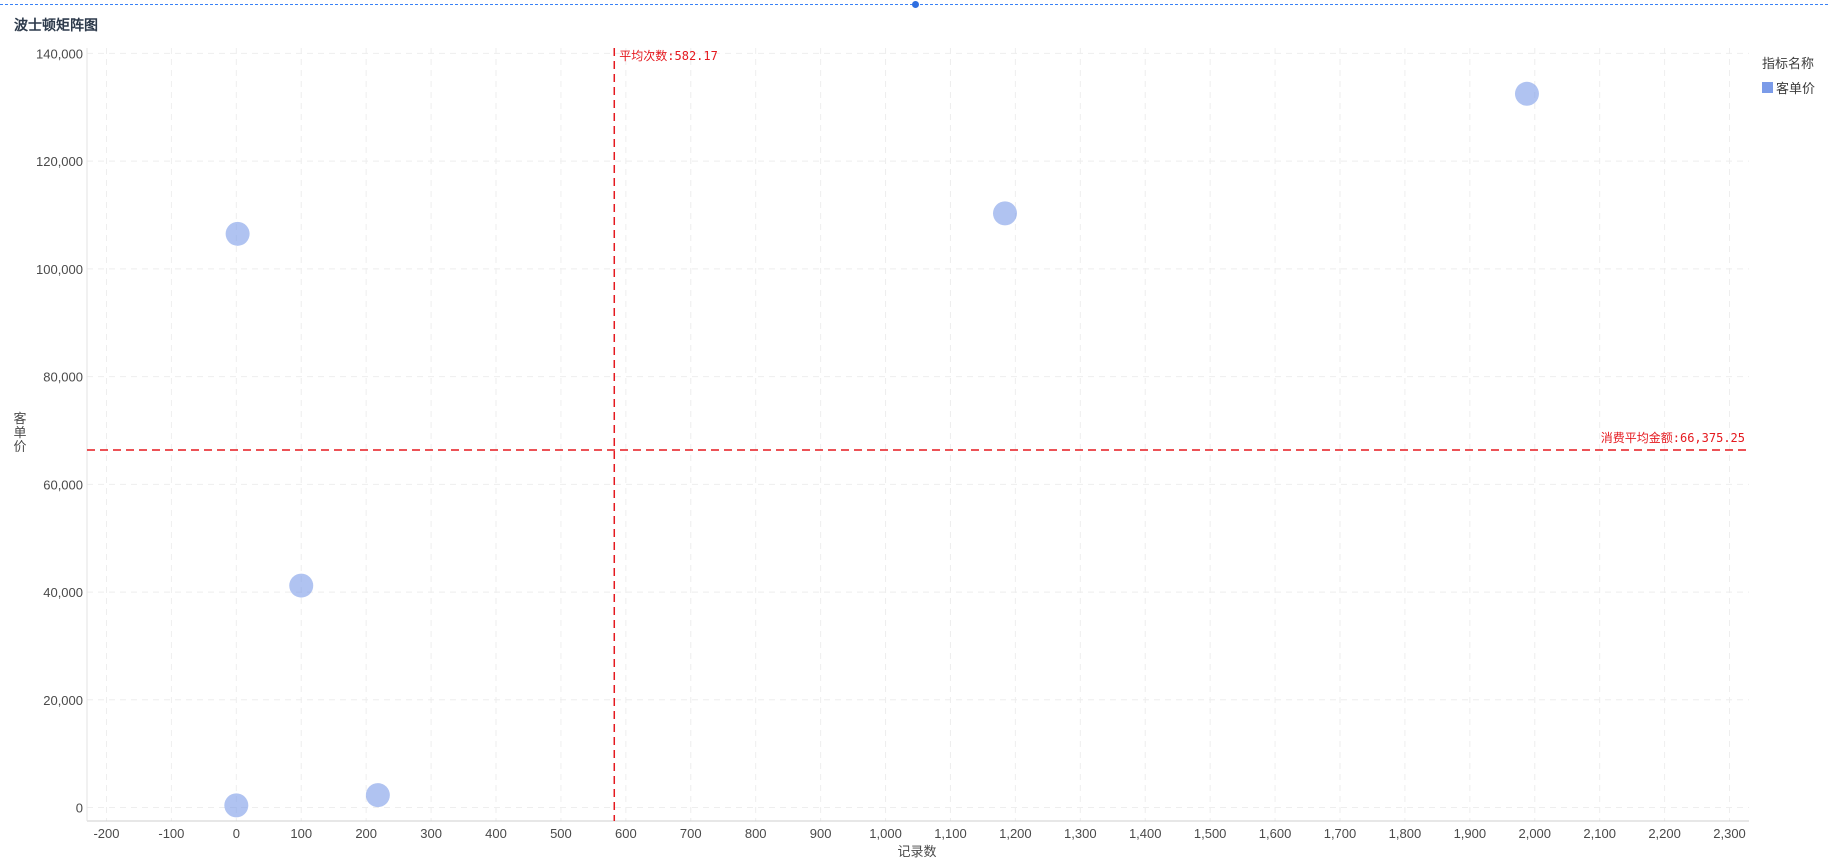 The image size is (1828, 862). What do you see at coordinates (366, 833) in the screenshot?
I see `x-tick-label: 200` at bounding box center [366, 833].